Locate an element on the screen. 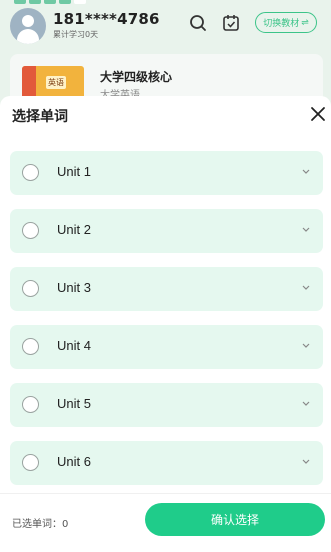 This screenshot has width=331, height=552. close-icon is located at coordinates (318, 114).